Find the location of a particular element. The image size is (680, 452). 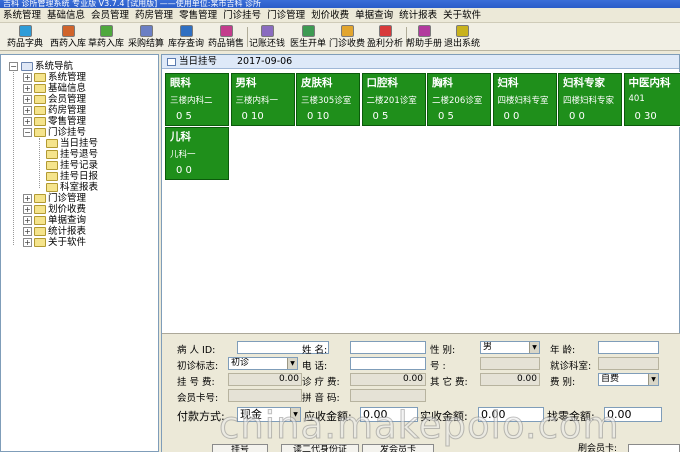

menu-item-7: 划价收费 is located at coordinates (330, 15).